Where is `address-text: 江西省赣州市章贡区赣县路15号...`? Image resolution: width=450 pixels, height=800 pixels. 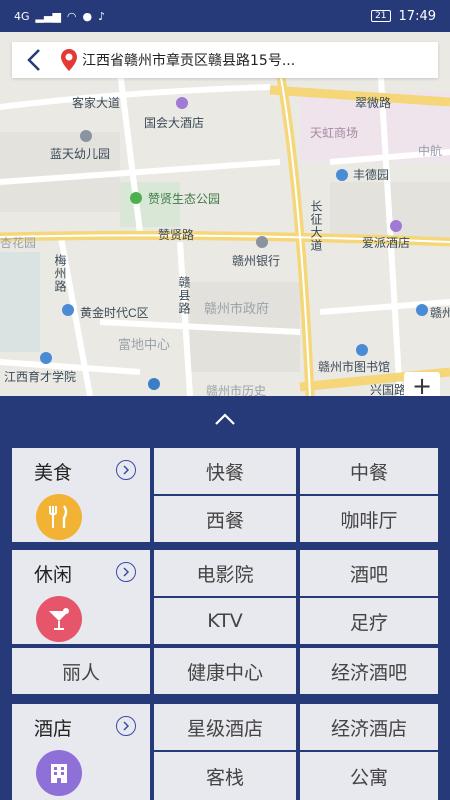 address-text: 江西省赣州市章贡区赣县路15号... is located at coordinates (188, 60).